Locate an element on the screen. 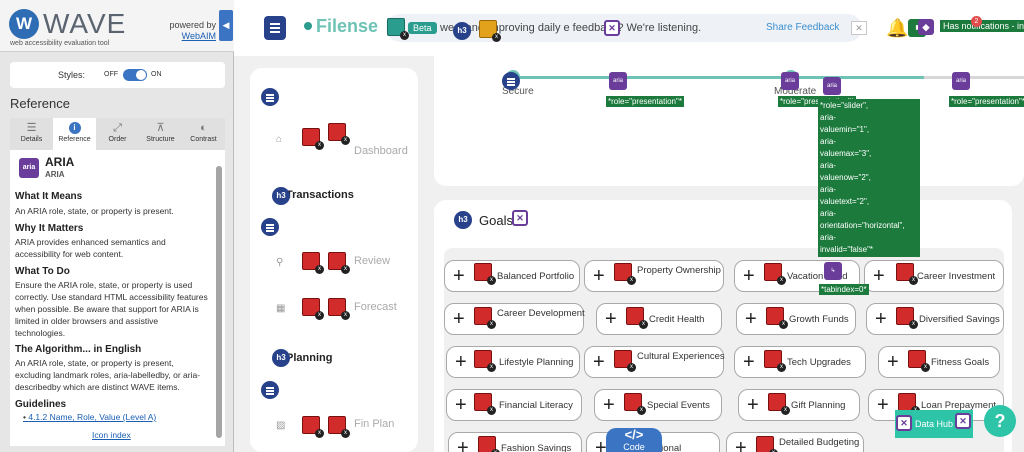 The height and width of the screenshot is (452, 1024). nav-item-fin-plan: Fin Plan is located at coordinates (374, 424).